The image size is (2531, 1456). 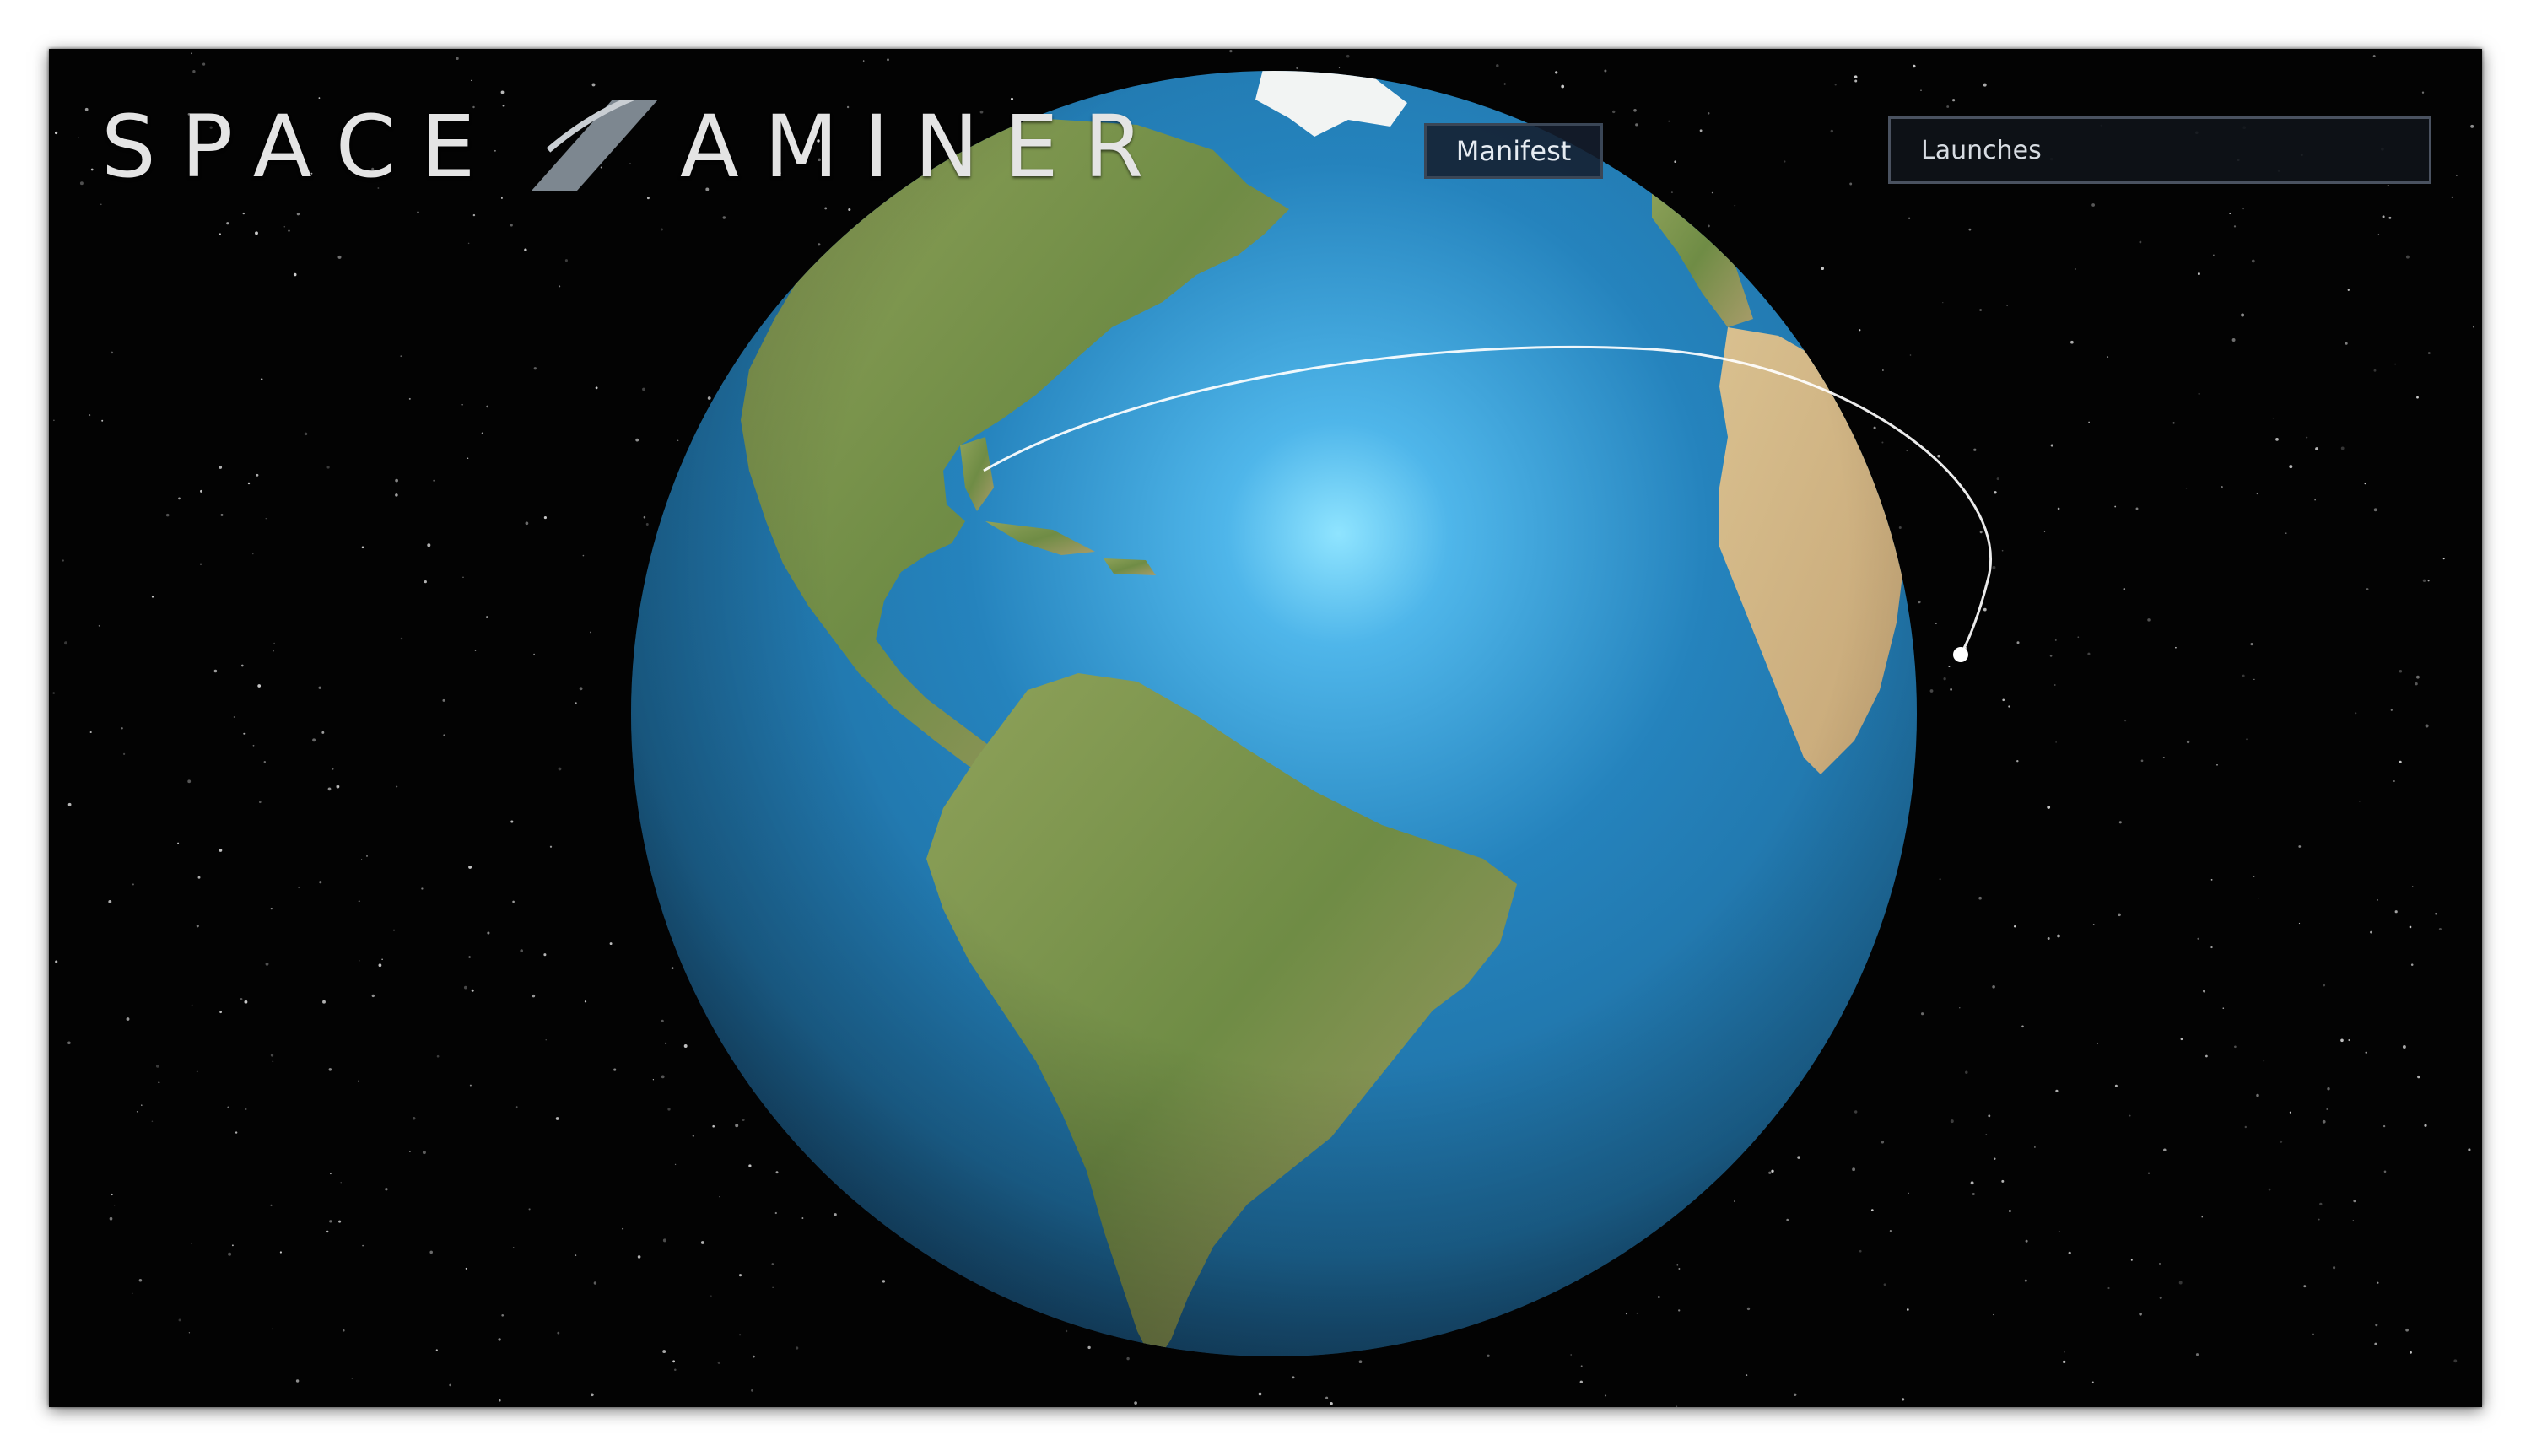 I want to click on launches-dropdown: Launches, so click(x=2159, y=150).